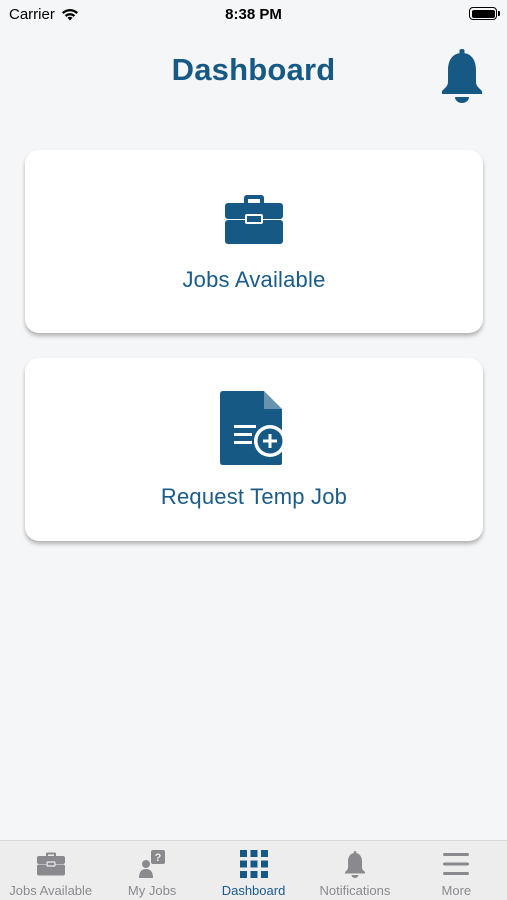 This screenshot has width=507, height=900. I want to click on tab-label: Jobs Available, so click(51, 890).